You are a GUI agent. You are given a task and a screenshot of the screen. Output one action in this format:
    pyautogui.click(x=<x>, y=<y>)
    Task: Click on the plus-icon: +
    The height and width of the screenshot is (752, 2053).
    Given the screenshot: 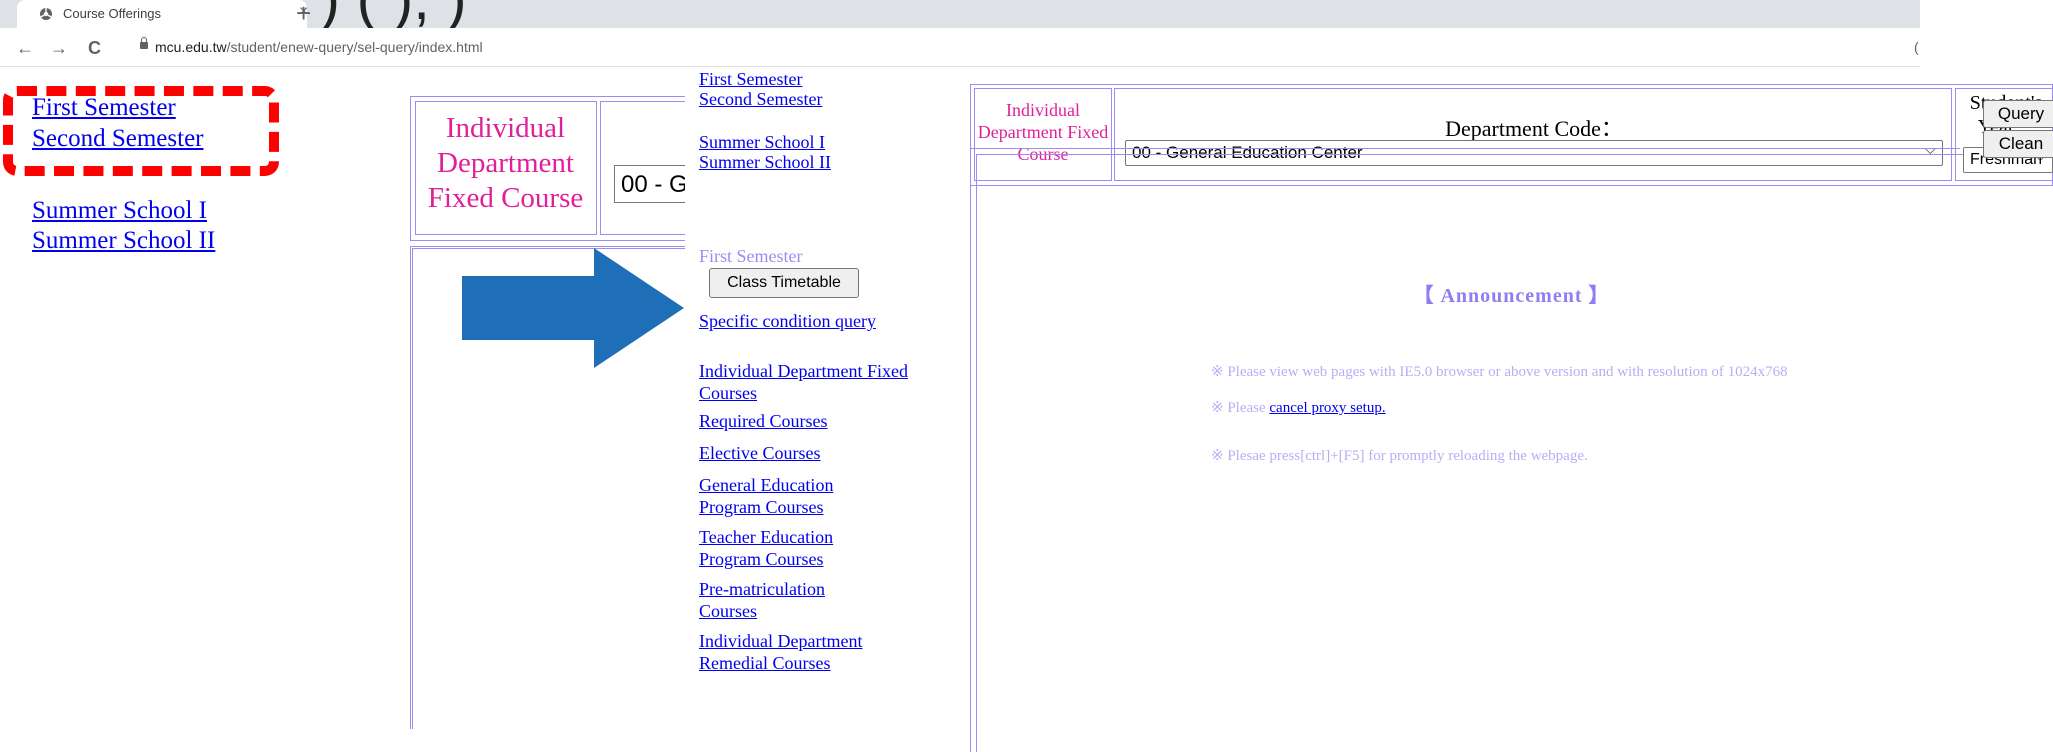 What is the action you would take?
    pyautogui.click(x=303, y=14)
    